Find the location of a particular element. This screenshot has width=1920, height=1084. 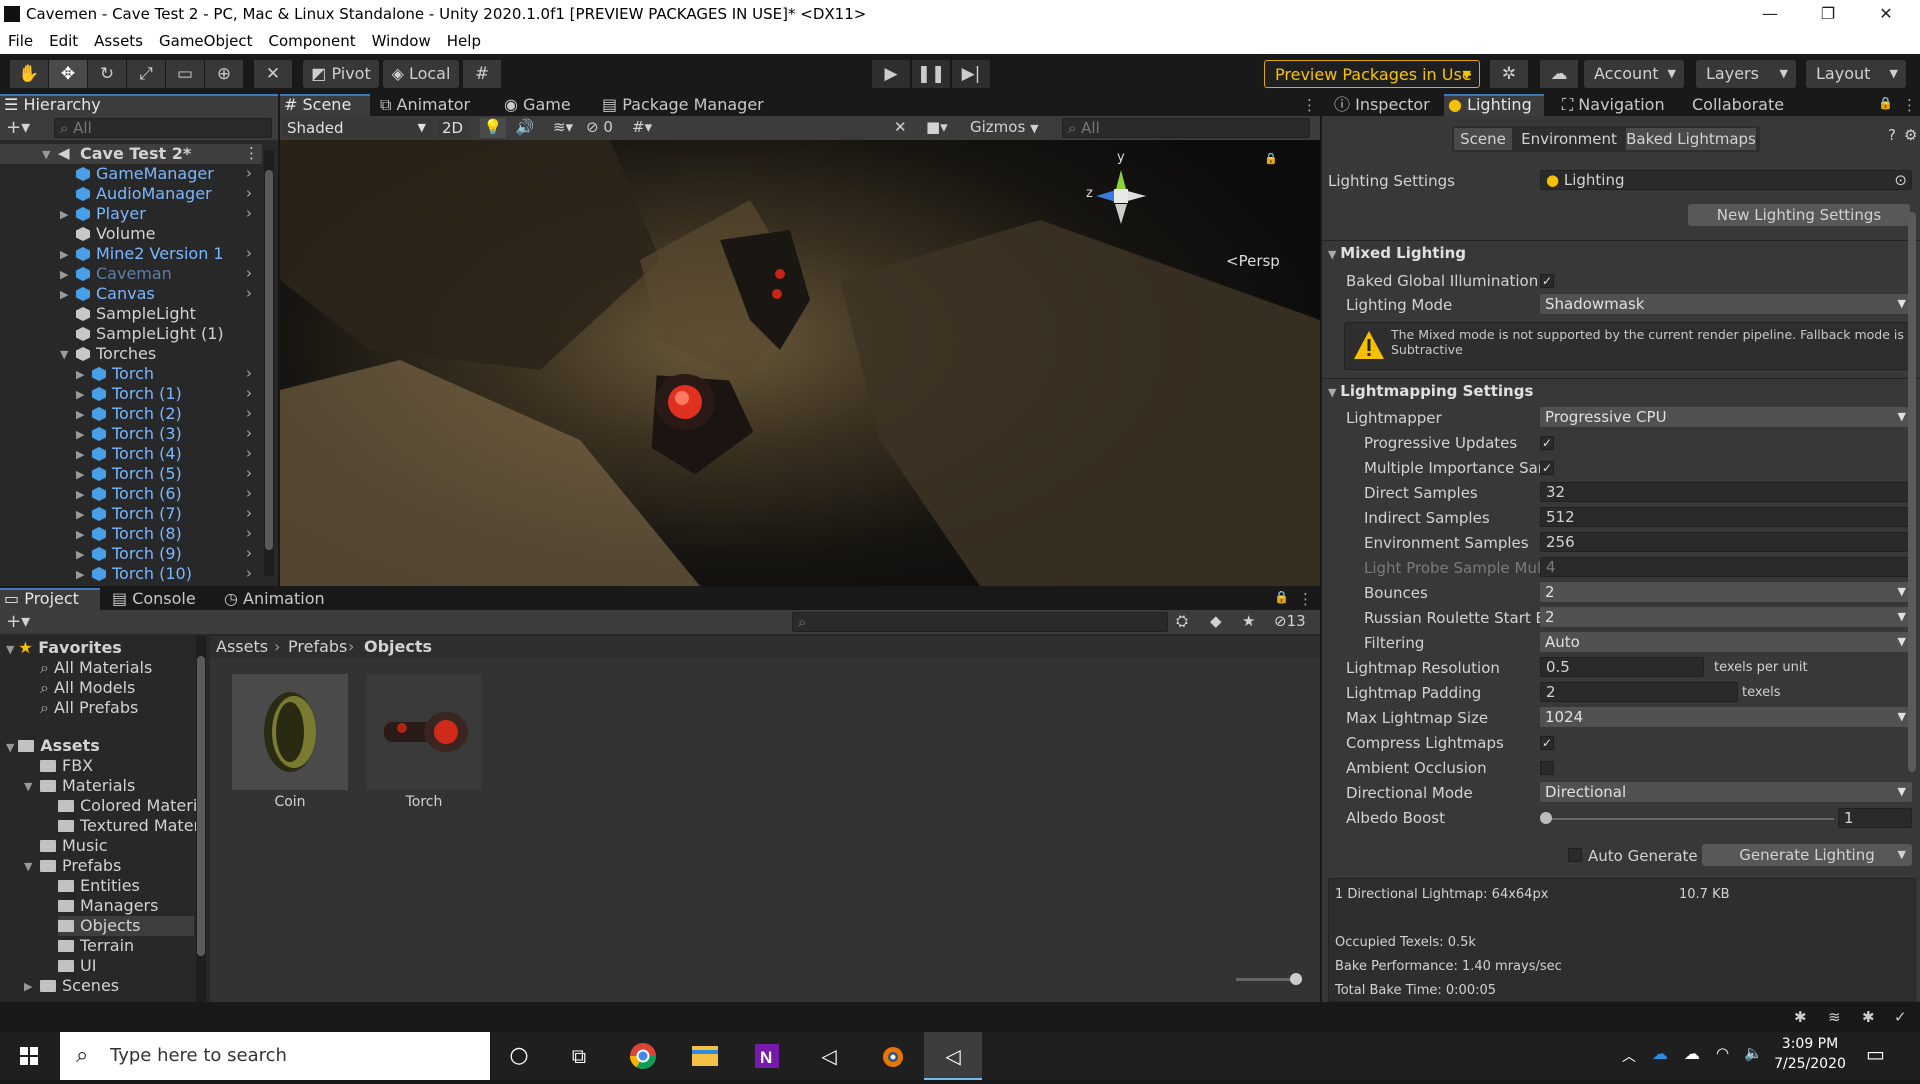

hierarchy-item: Torch (3) is located at coordinates (137, 434).